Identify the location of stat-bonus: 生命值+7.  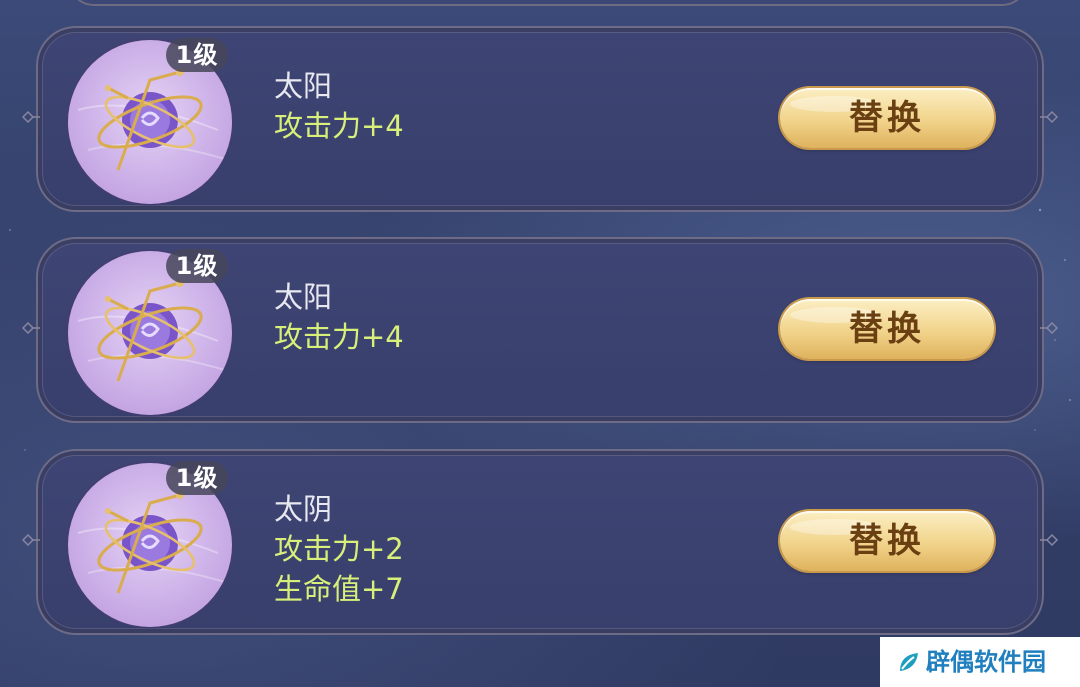
(339, 589).